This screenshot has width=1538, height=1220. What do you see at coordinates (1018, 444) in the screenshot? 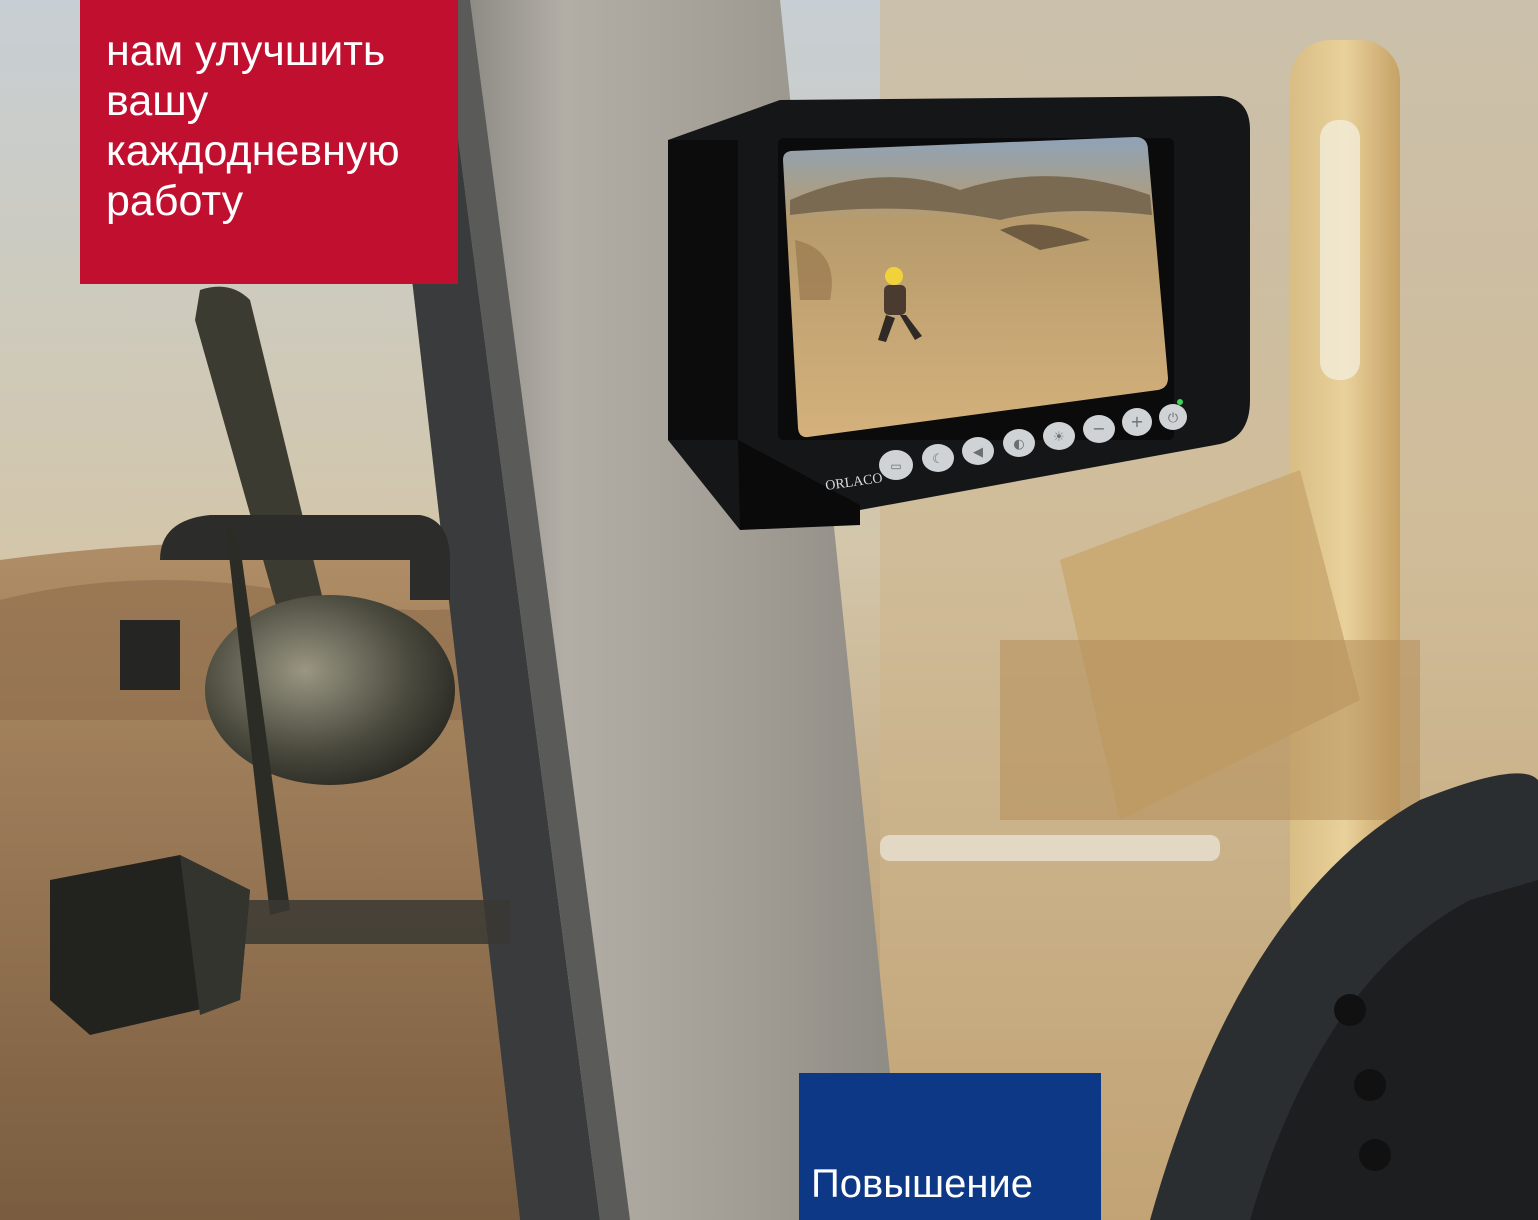
I see `contrast-icon: ◐` at bounding box center [1018, 444].